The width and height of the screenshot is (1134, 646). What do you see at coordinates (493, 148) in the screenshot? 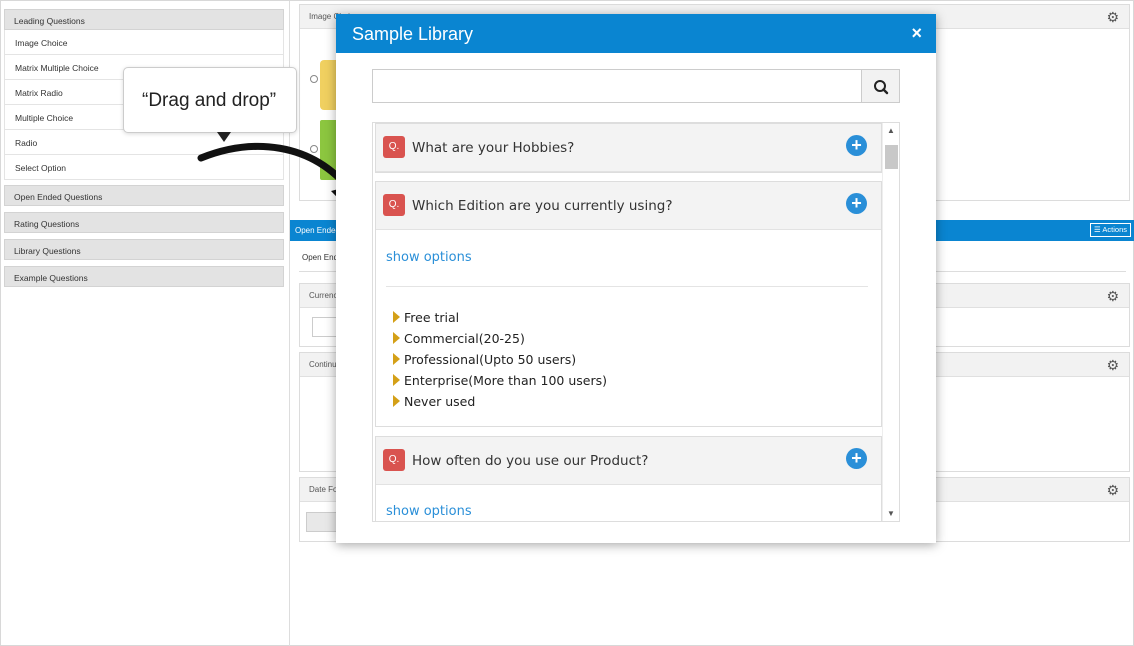
I see `question-text: What are your Hobbies?` at bounding box center [493, 148].